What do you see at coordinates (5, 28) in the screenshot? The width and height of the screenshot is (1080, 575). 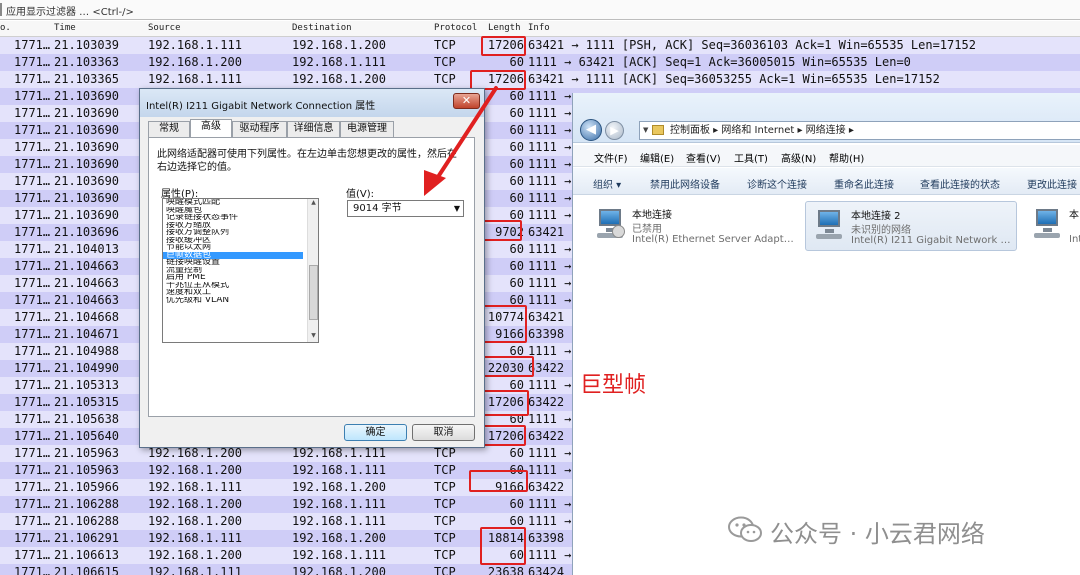 I see `col-no-header: o.` at bounding box center [5, 28].